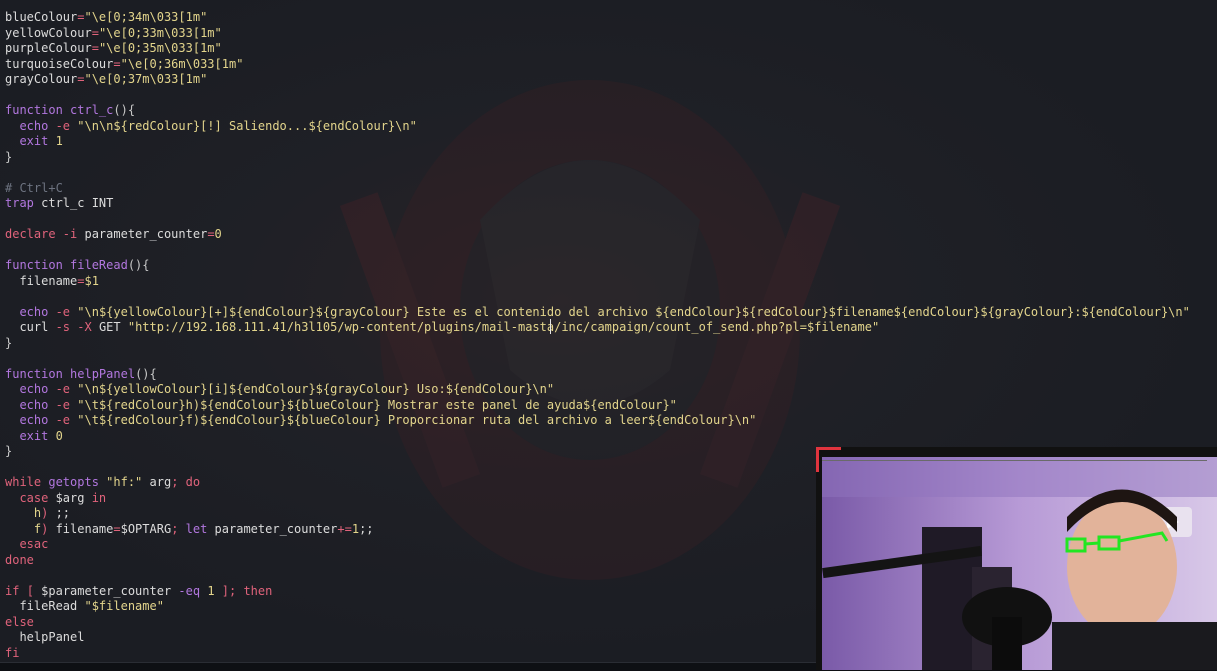 Image resolution: width=1217 pixels, height=671 pixels. I want to click on text-cursor, so click(550, 326).